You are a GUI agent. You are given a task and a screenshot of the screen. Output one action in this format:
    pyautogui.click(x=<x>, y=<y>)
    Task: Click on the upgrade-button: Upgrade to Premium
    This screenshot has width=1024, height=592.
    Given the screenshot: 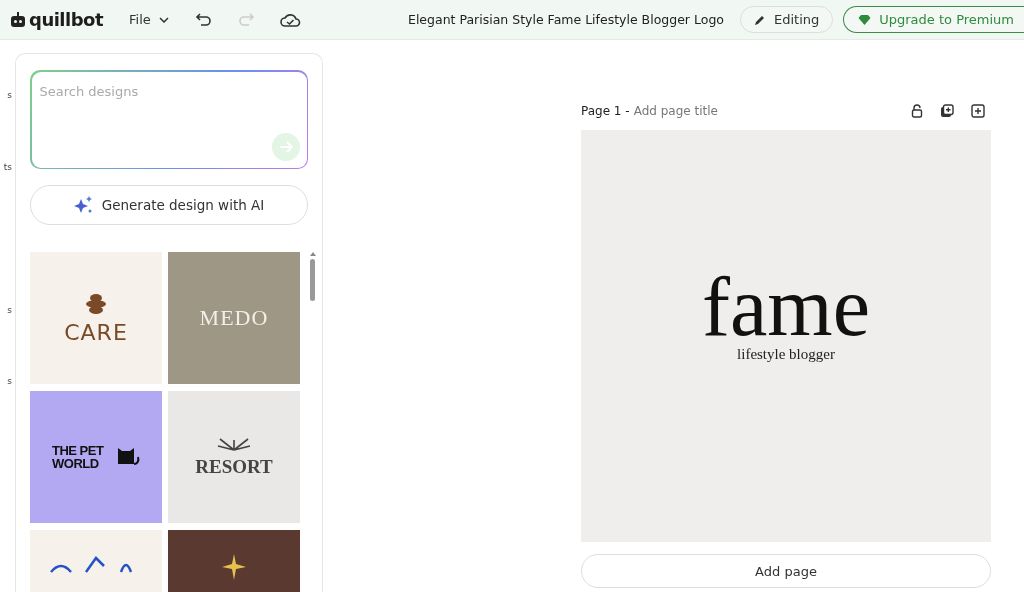 What is the action you would take?
    pyautogui.click(x=933, y=19)
    